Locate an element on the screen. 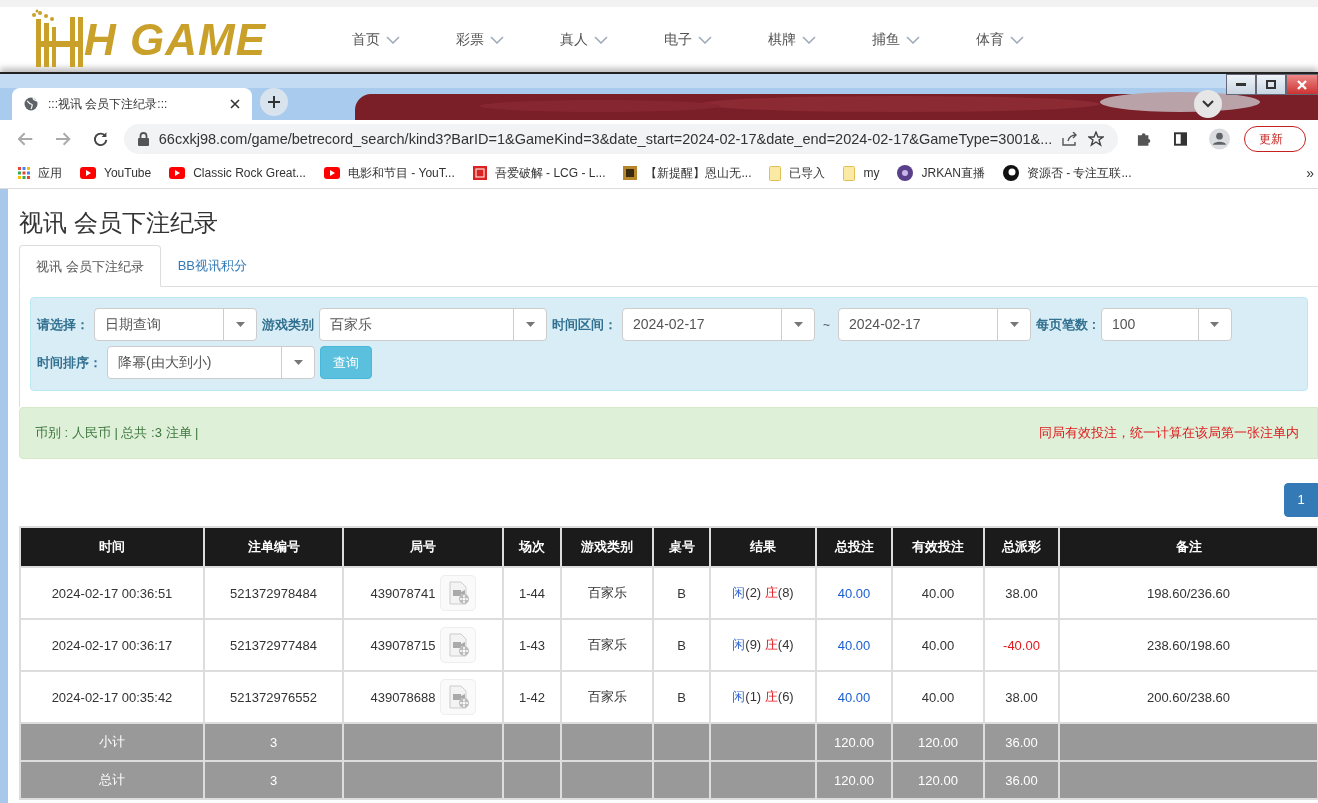  lock-icon is located at coordinates (143, 139).